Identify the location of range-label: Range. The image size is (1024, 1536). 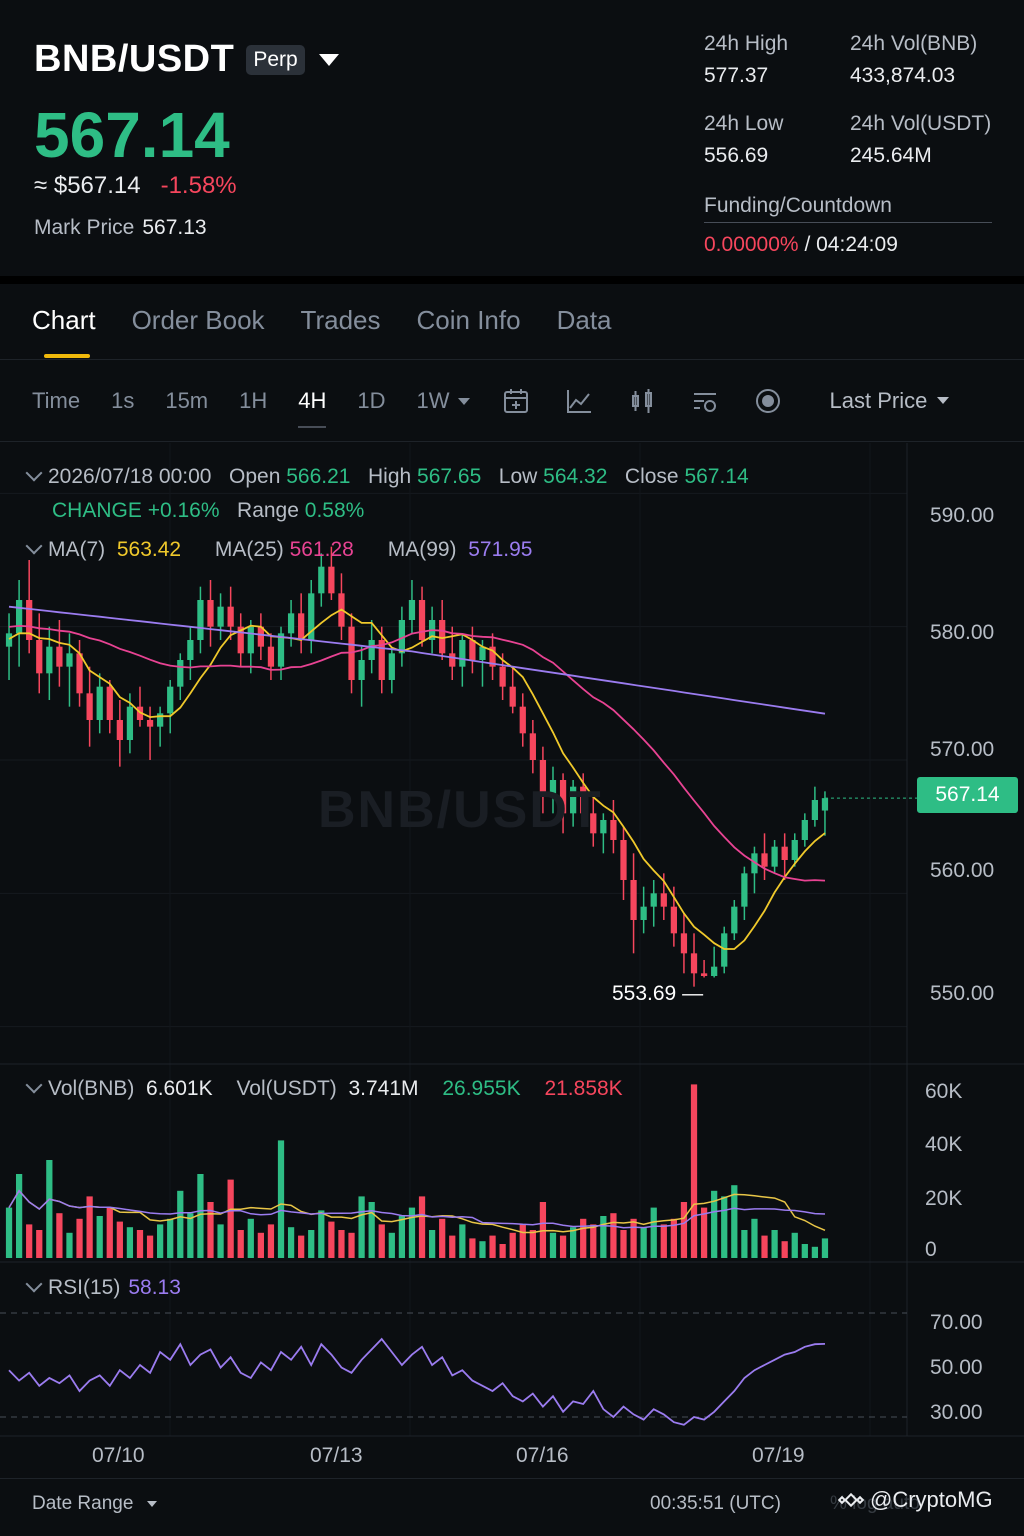
(268, 510).